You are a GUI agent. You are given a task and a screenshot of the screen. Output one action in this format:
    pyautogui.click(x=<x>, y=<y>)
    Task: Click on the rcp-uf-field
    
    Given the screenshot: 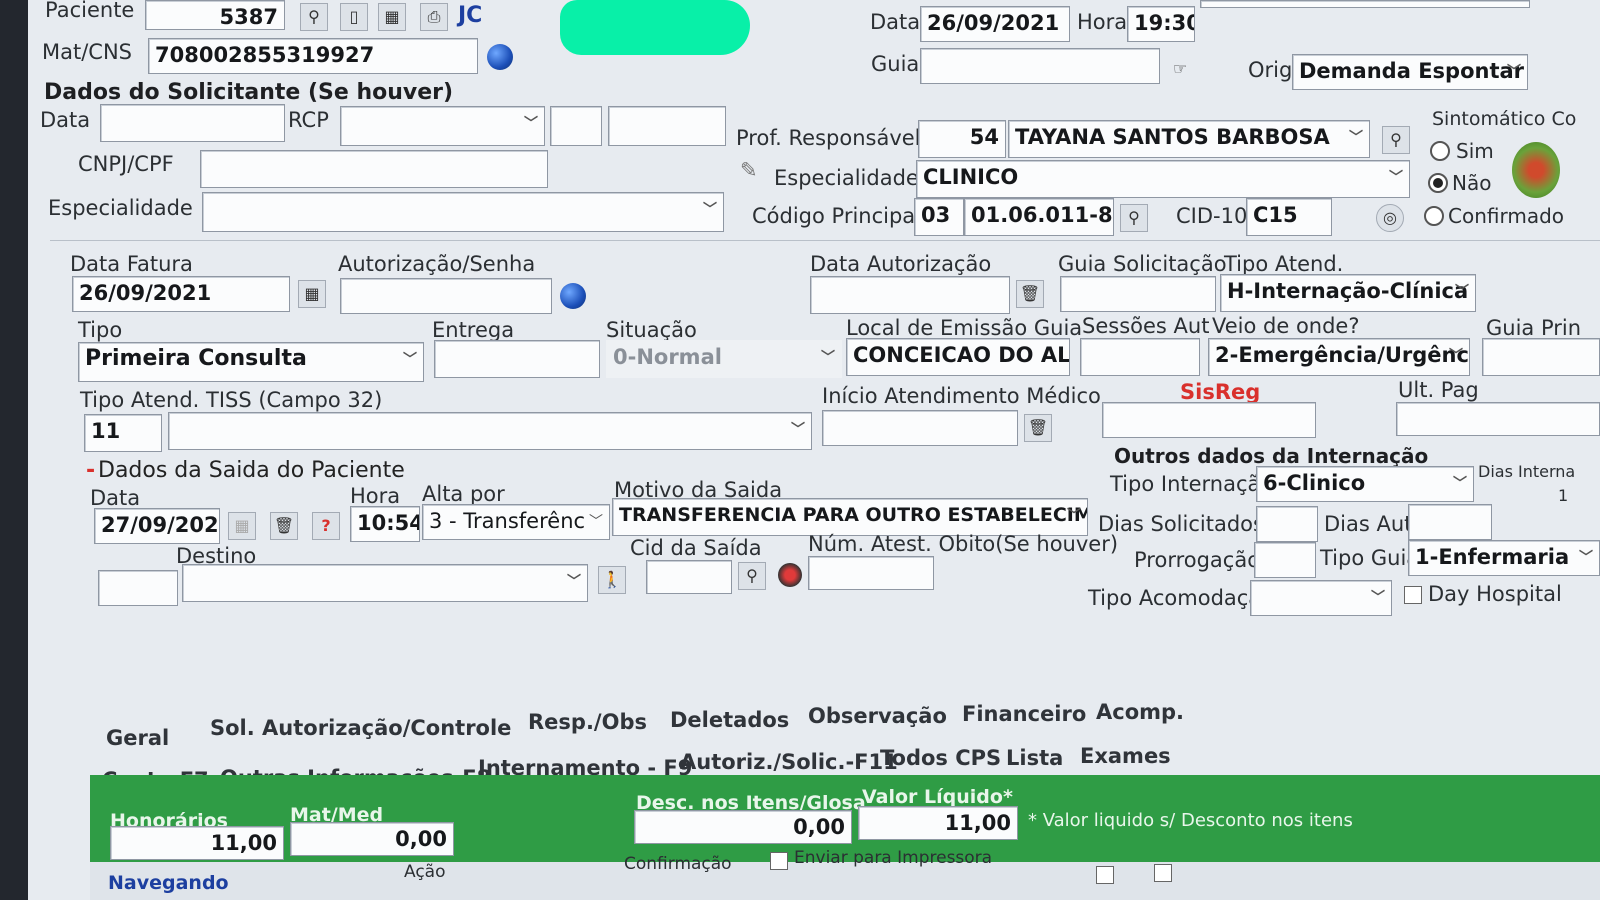 What is the action you would take?
    pyautogui.click(x=576, y=126)
    